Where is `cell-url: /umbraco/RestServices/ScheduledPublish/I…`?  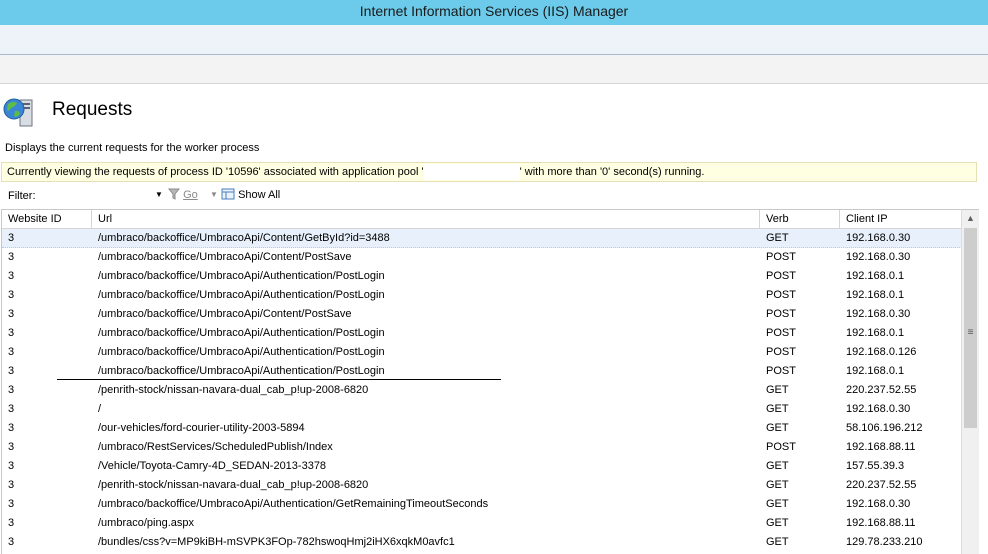 cell-url: /umbraco/RestServices/ScheduledPublish/I… is located at coordinates (215, 447).